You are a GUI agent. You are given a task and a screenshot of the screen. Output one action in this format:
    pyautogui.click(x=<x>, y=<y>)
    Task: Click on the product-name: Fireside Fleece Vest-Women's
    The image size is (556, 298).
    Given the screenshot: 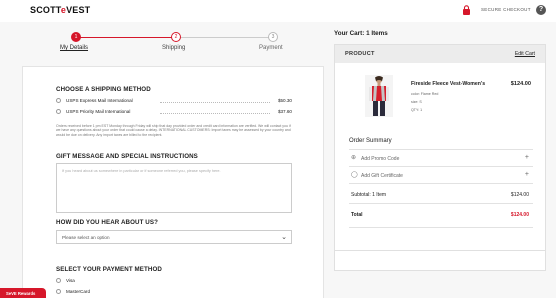 What is the action you would take?
    pyautogui.click(x=448, y=84)
    